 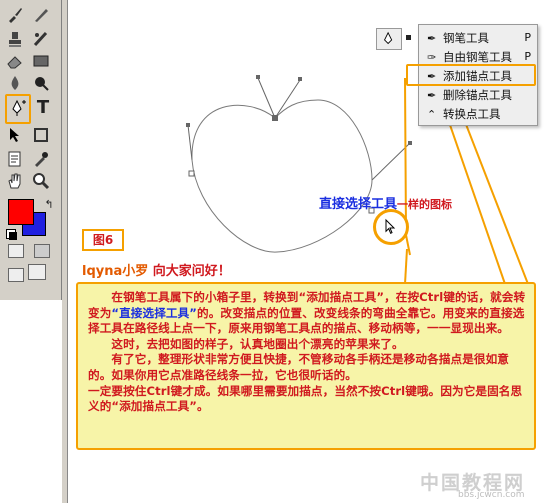 I want to click on menu-item-pen: ✒ 钢笔工具, so click(x=458, y=38).